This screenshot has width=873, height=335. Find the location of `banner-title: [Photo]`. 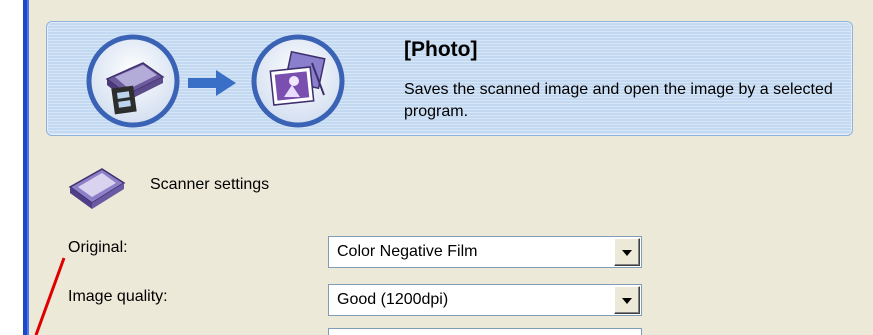

banner-title: [Photo] is located at coordinates (441, 49).